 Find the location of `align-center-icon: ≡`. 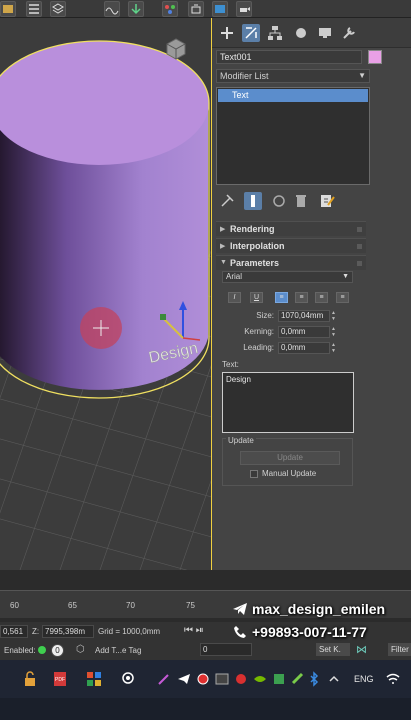

align-center-icon: ≡ is located at coordinates (301, 297).